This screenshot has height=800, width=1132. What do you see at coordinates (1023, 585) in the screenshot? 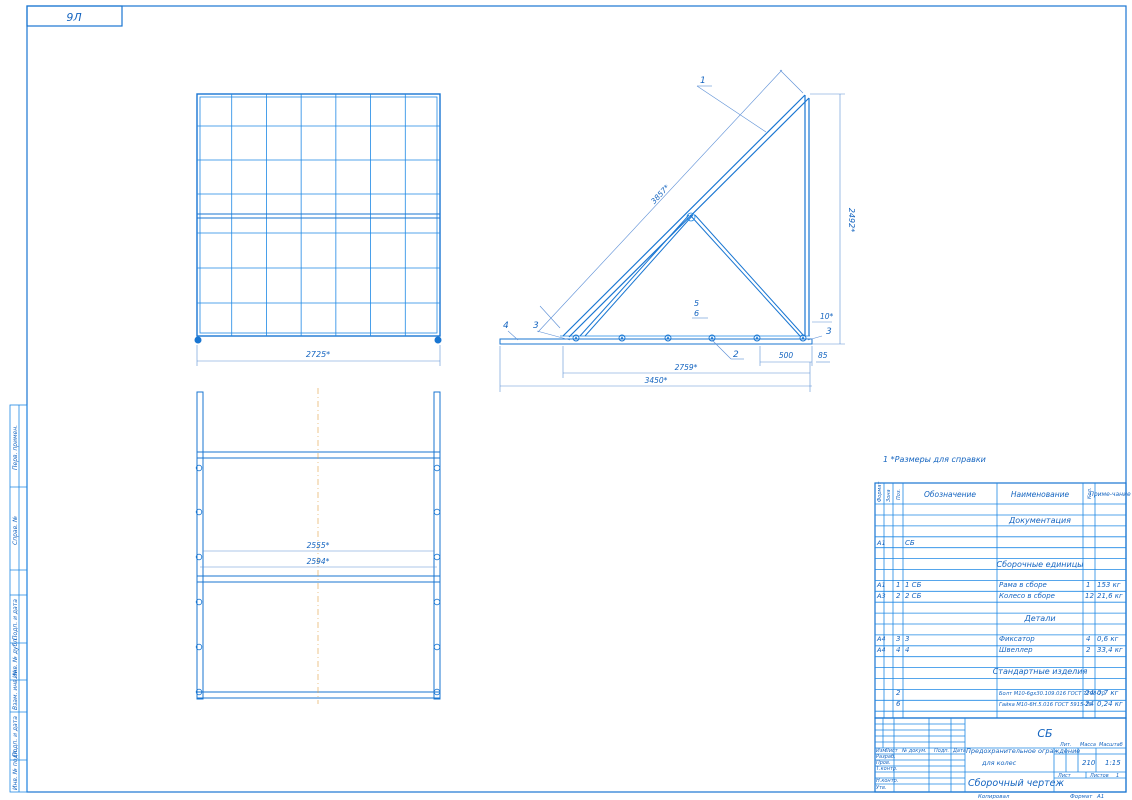
I see `spec-r1-name: Рама в сборе` at bounding box center [1023, 585].